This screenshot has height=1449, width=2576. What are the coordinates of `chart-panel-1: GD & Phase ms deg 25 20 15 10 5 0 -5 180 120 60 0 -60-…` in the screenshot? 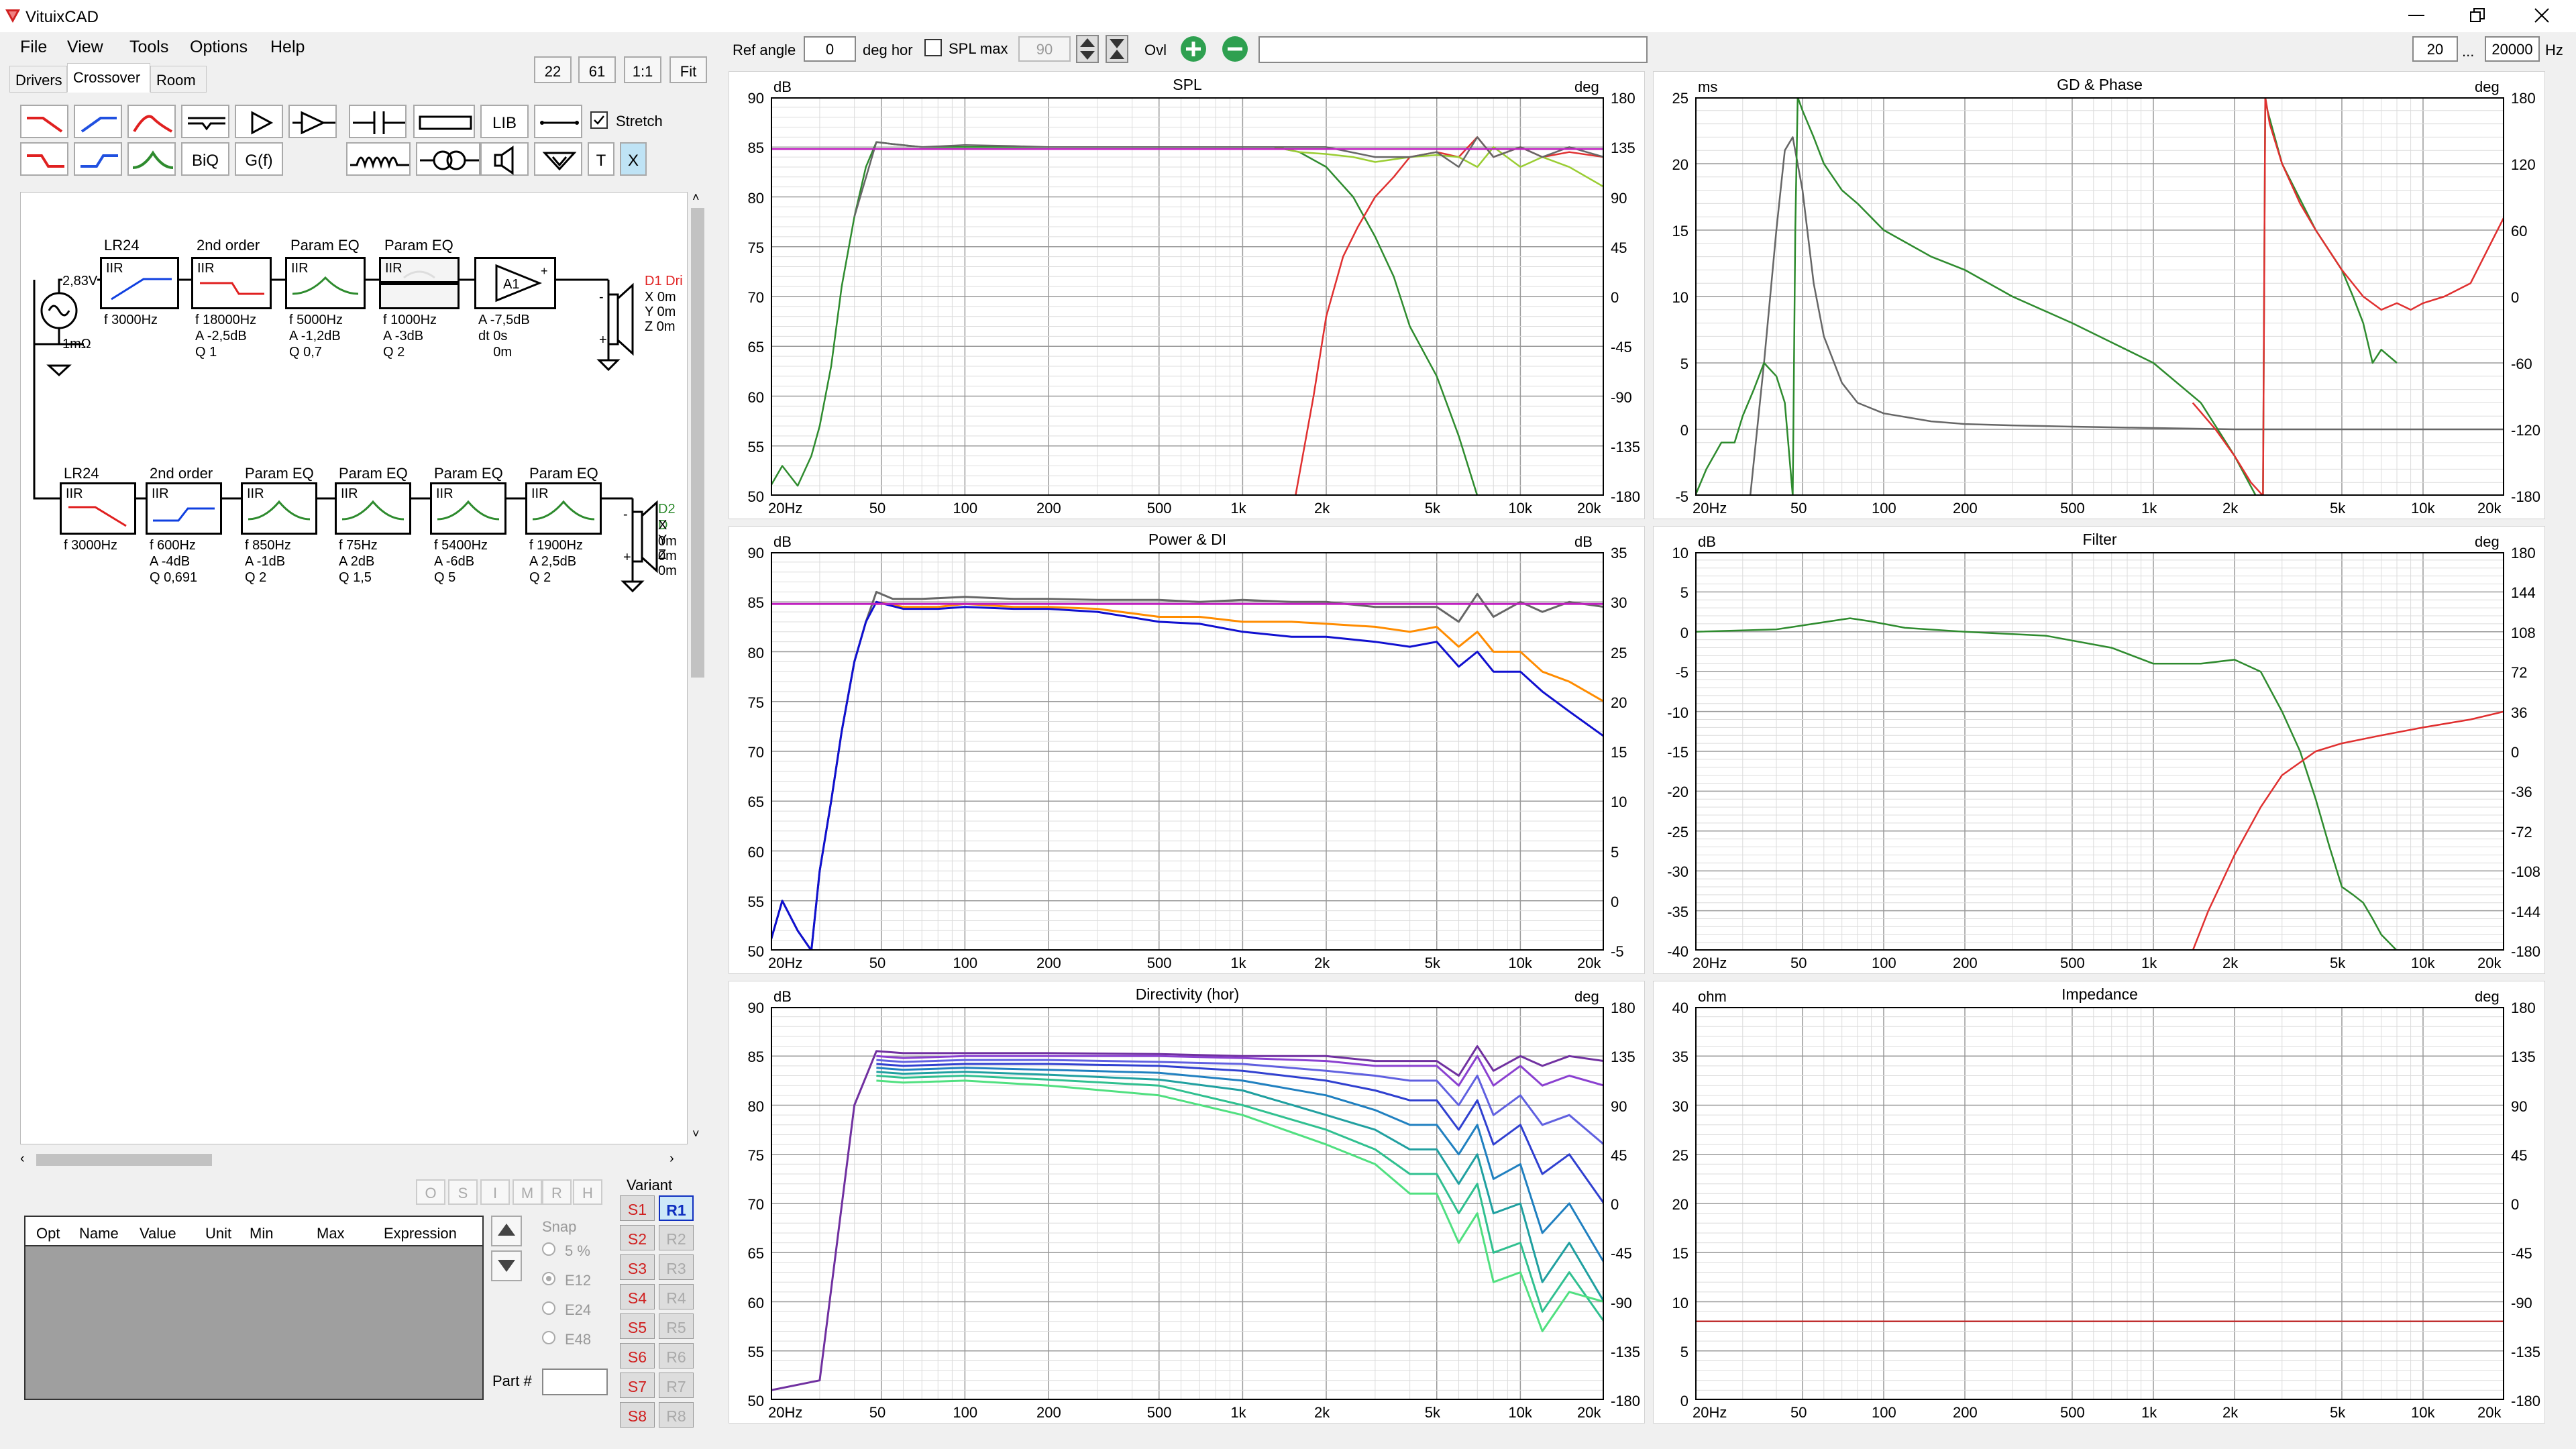 It's located at (2099, 295).